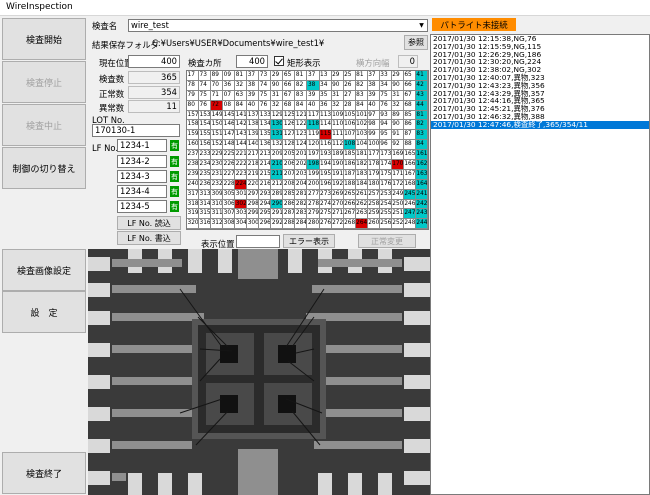 The image size is (650, 495). Describe the element at coordinates (325, 105) in the screenshot. I see `grid-cell: 36` at that location.